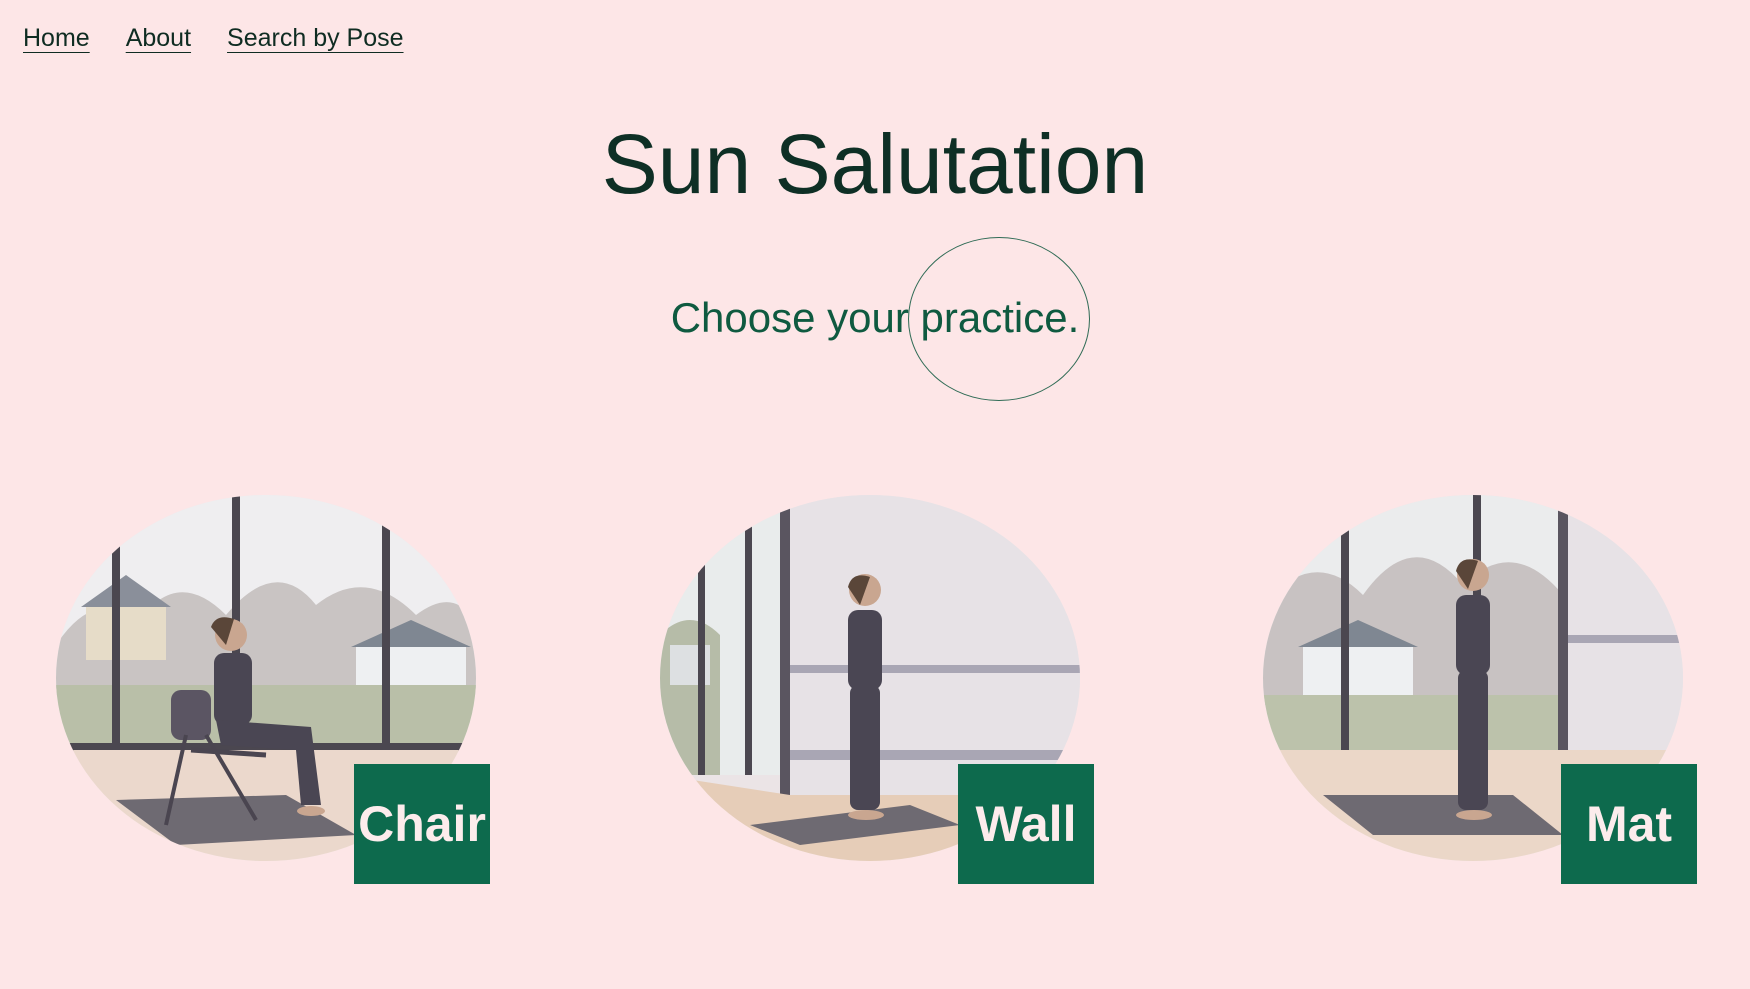 The width and height of the screenshot is (1750, 989). What do you see at coordinates (1482, 690) in the screenshot?
I see `practice-card-mat: Mat` at bounding box center [1482, 690].